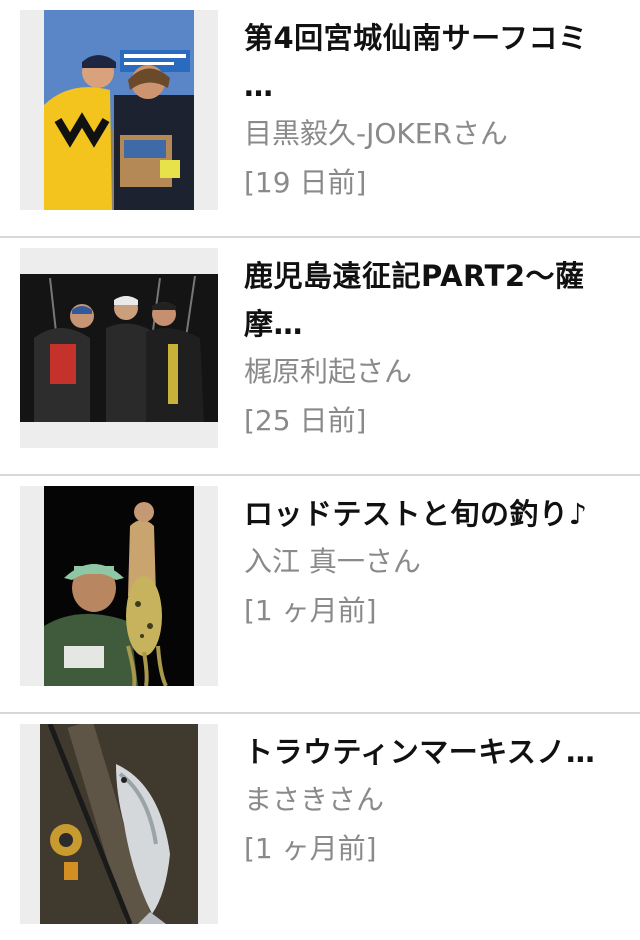  I want to click on feed-item-text: トラウティンマーキスノ… まさきさん [1 ヶ月前], so click(434, 801).